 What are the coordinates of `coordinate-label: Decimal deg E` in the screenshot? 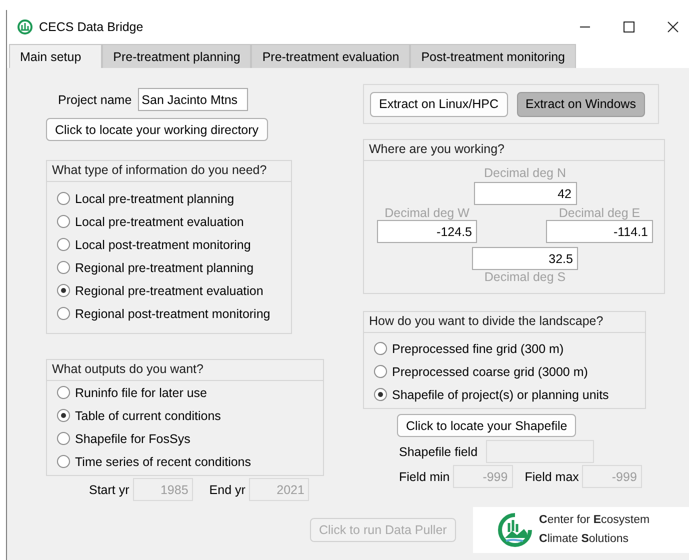 It's located at (599, 213).